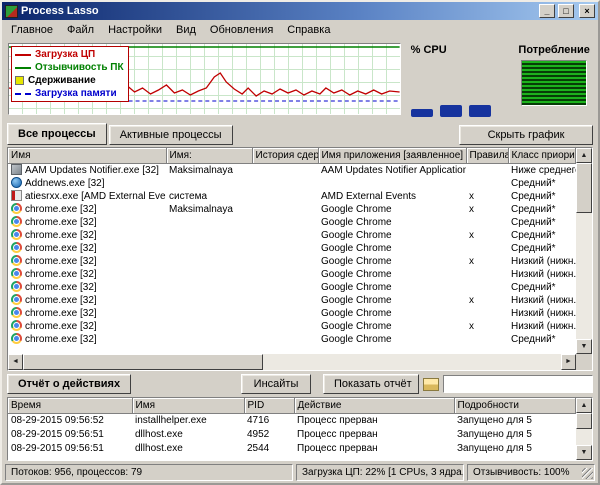 This screenshot has width=600, height=485. What do you see at coordinates (308, 30) in the screenshot?
I see `menu-item: Справка` at bounding box center [308, 30].